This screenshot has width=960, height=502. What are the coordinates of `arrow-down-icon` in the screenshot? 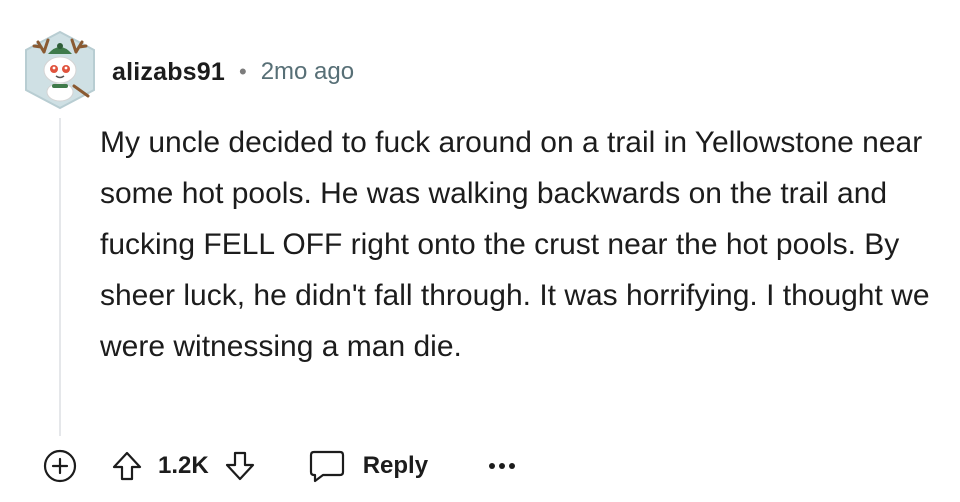 It's located at (239, 466).